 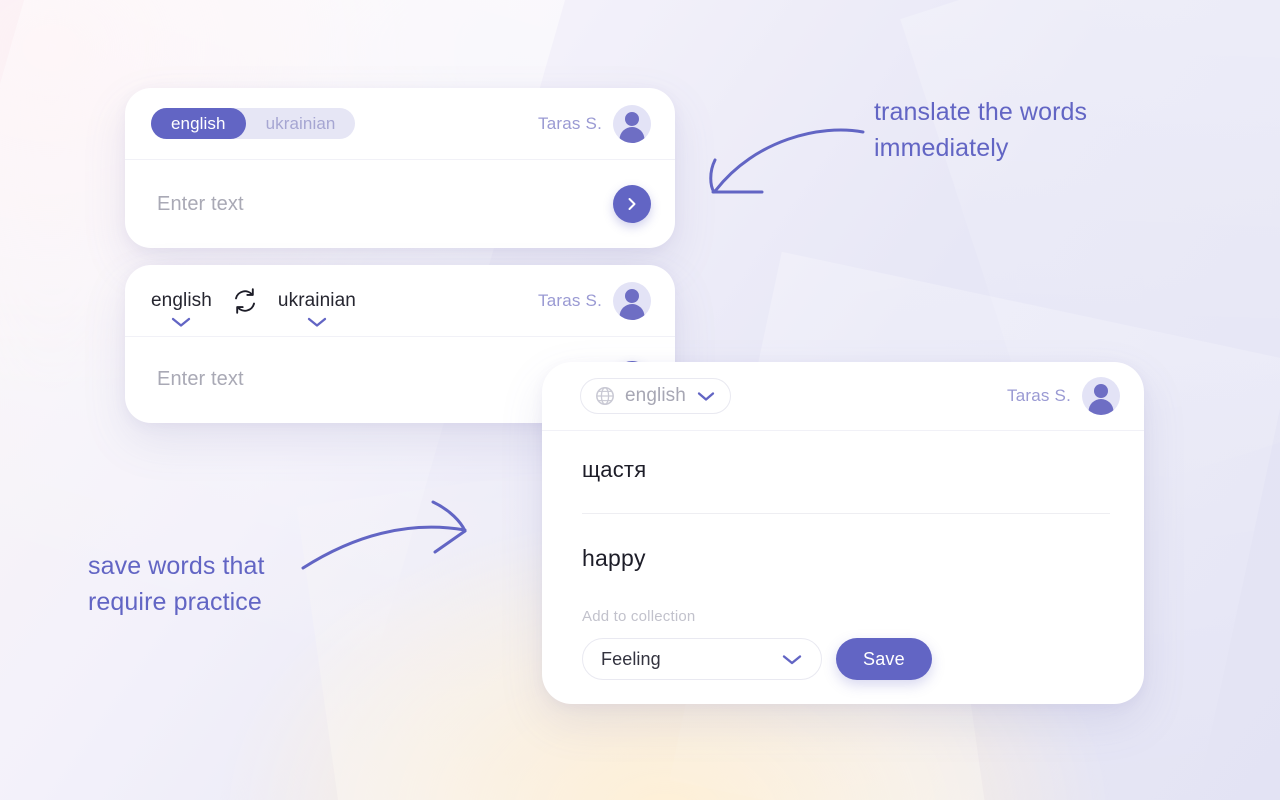 I want to click on card-toggle-header: english ukrainian Taras S., so click(x=400, y=124).